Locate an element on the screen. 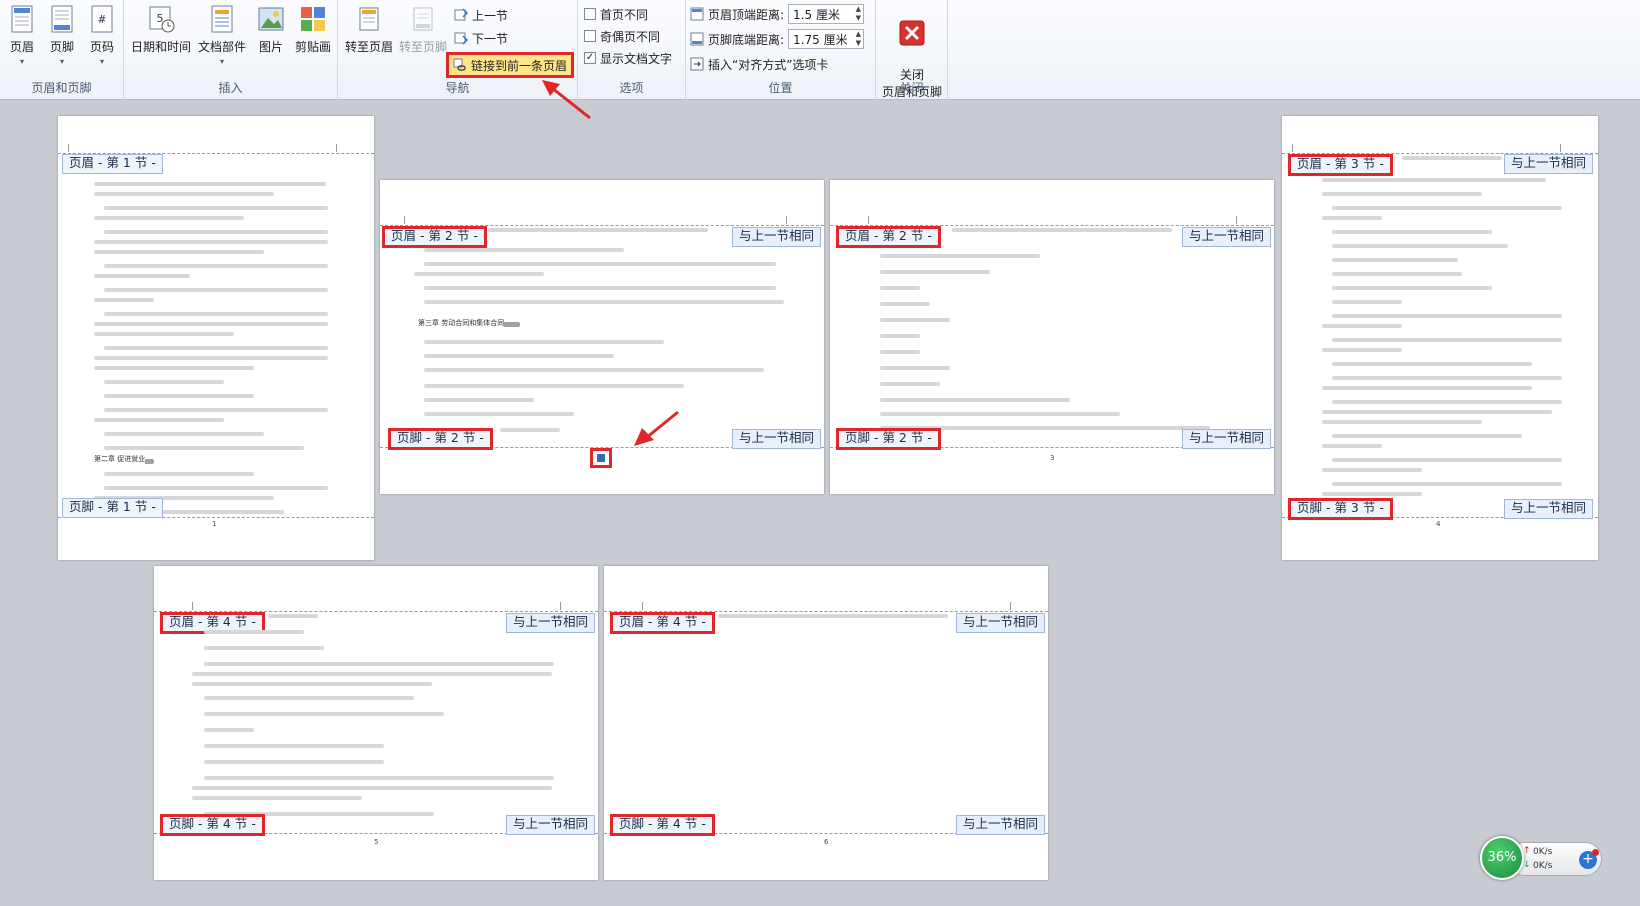 The image size is (1640, 906). network-speed-widget: ↑ 0K/s ↓ 0K/s + 36% is located at coordinates (1540, 860).